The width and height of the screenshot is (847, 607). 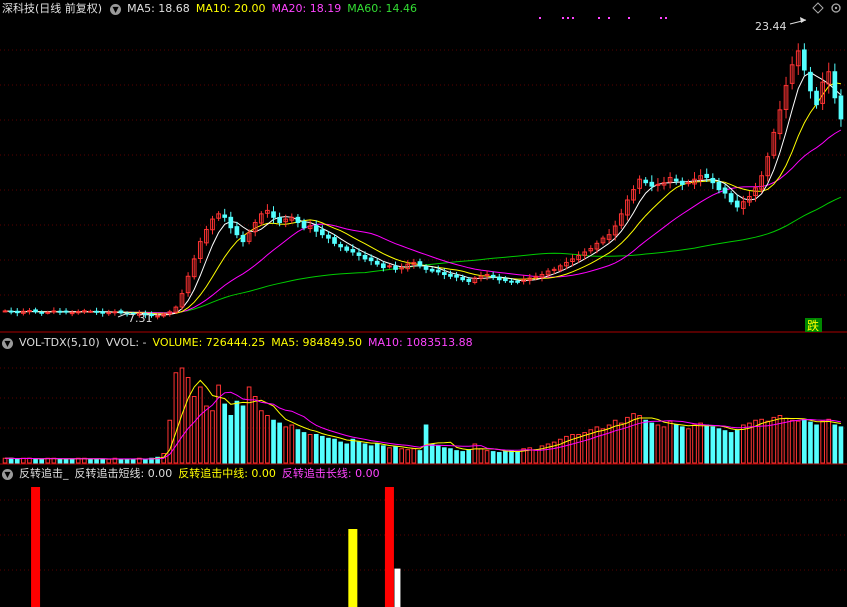 I want to click on volume-indicator-name: VOL-TDX(5,10), so click(x=59, y=343).